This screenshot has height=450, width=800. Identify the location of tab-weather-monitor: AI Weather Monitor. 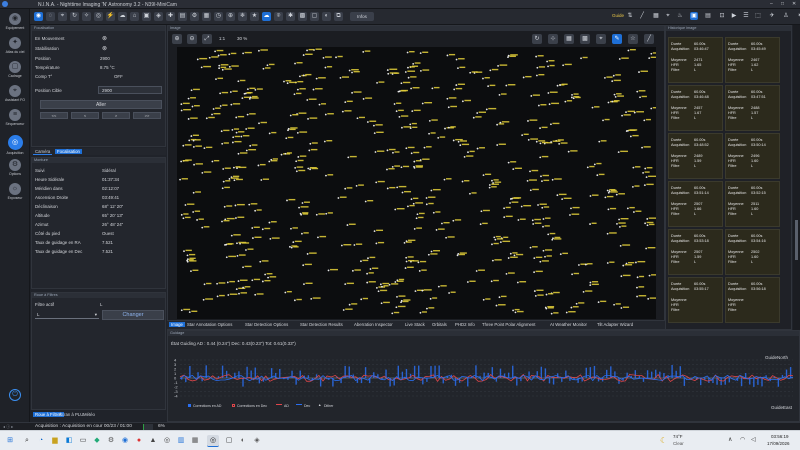
(568, 324).